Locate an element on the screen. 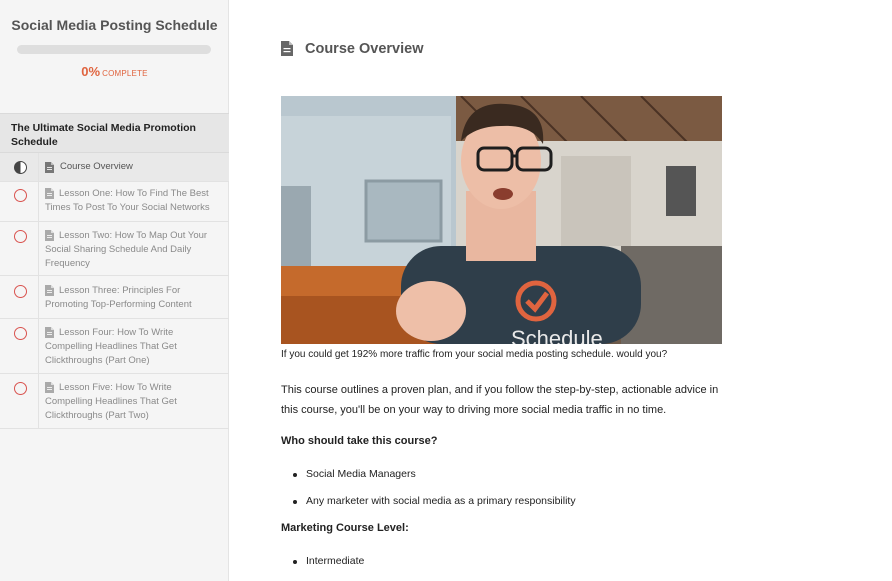 This screenshot has height=581, width=892. shirt-logo-text: Schedule is located at coordinates (557, 335).